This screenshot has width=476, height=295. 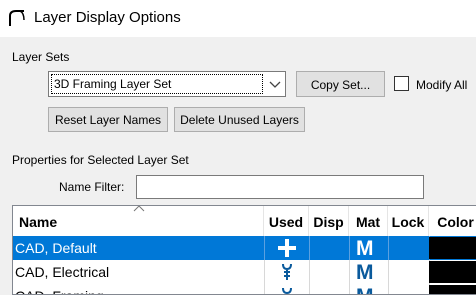 What do you see at coordinates (275, 84) in the screenshot?
I see `chevron-down-icon` at bounding box center [275, 84].